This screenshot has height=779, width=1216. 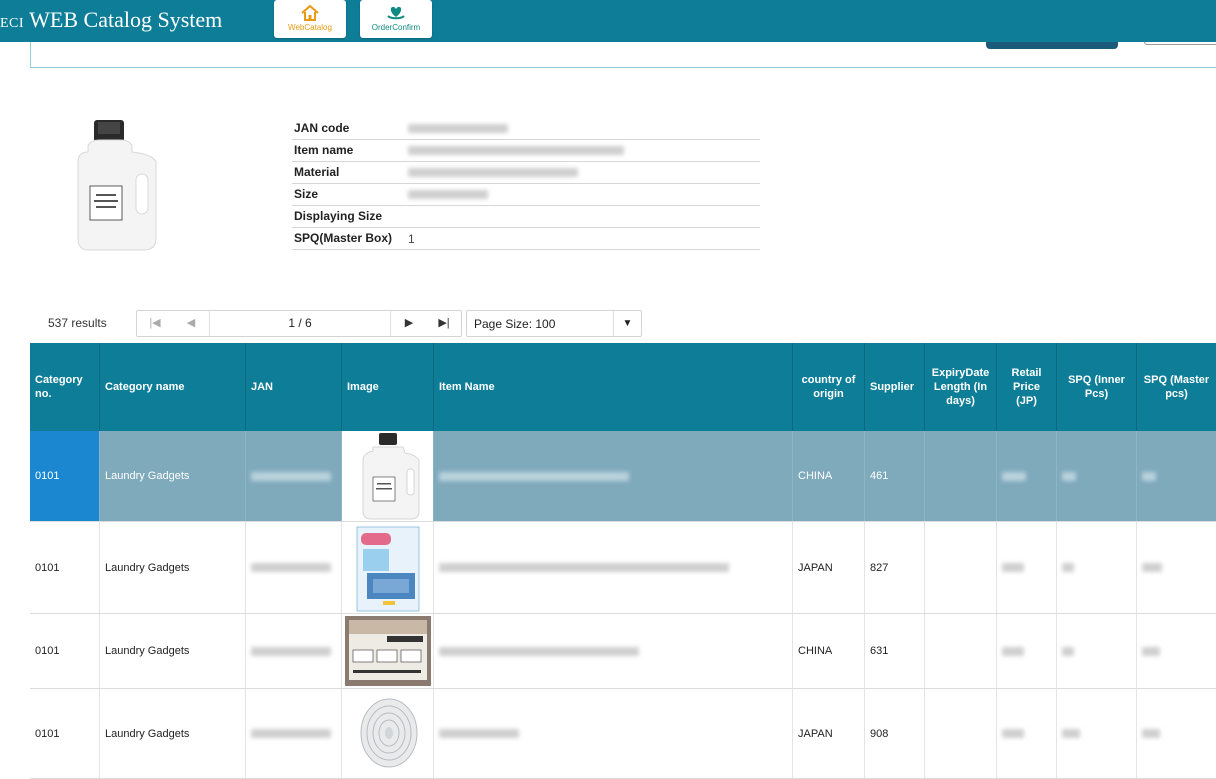 I want to click on heart-hand-icon, so click(x=396, y=13).